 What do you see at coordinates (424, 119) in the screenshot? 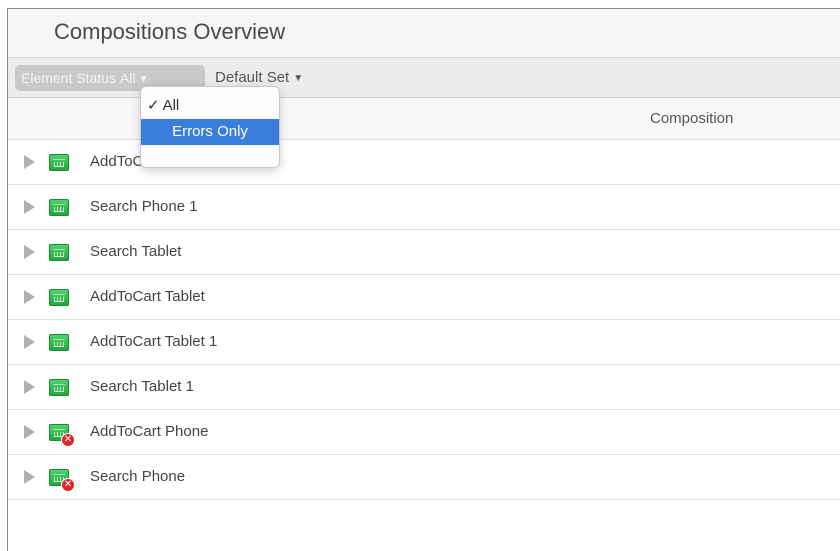
I see `table-header: Composition` at bounding box center [424, 119].